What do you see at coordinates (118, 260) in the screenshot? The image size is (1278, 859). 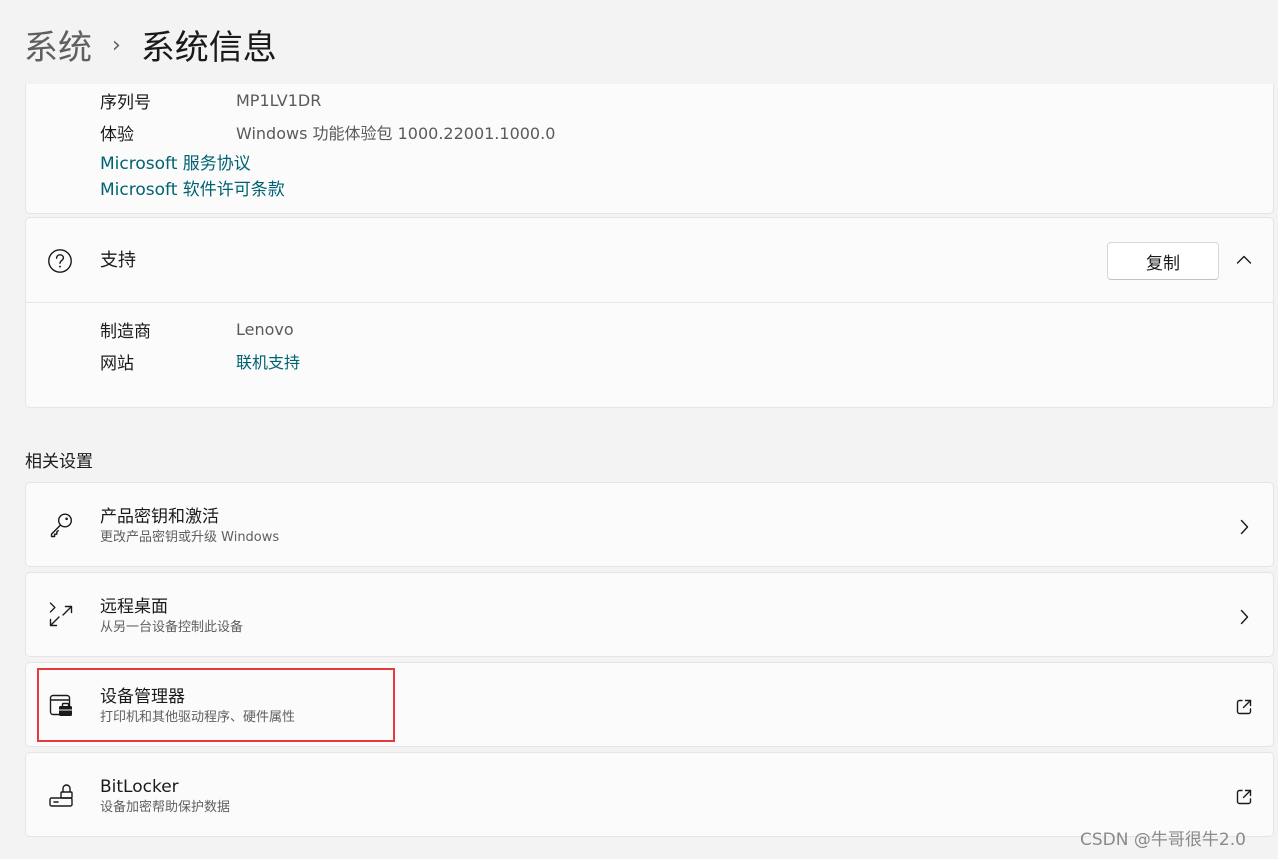 I see `support-title: 支持` at bounding box center [118, 260].